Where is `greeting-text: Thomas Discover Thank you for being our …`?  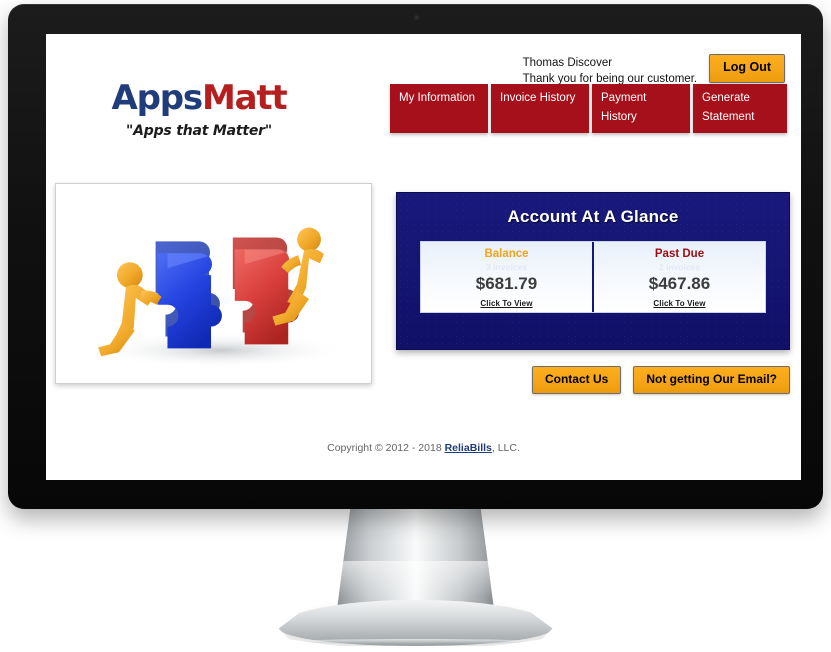 greeting-text: Thomas Discover Thank you for being our … is located at coordinates (610, 71).